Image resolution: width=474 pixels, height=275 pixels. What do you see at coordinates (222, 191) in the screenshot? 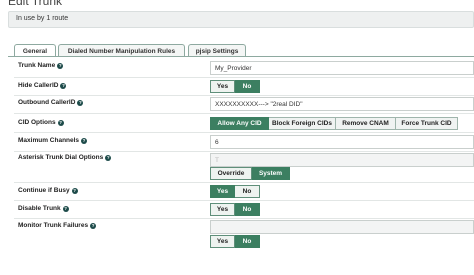
I see `continue-if-busy-yes-button: Yes` at bounding box center [222, 191].